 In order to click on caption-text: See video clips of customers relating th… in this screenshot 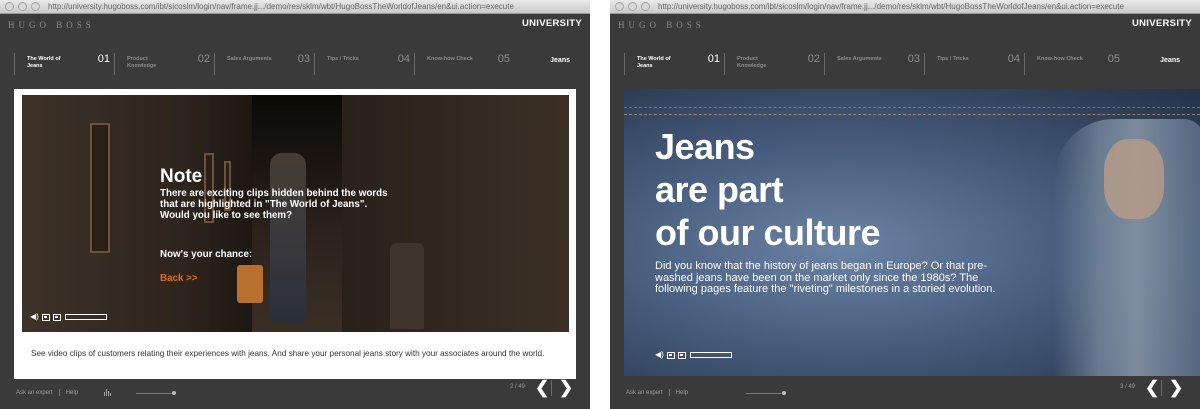, I will do `click(288, 353)`.